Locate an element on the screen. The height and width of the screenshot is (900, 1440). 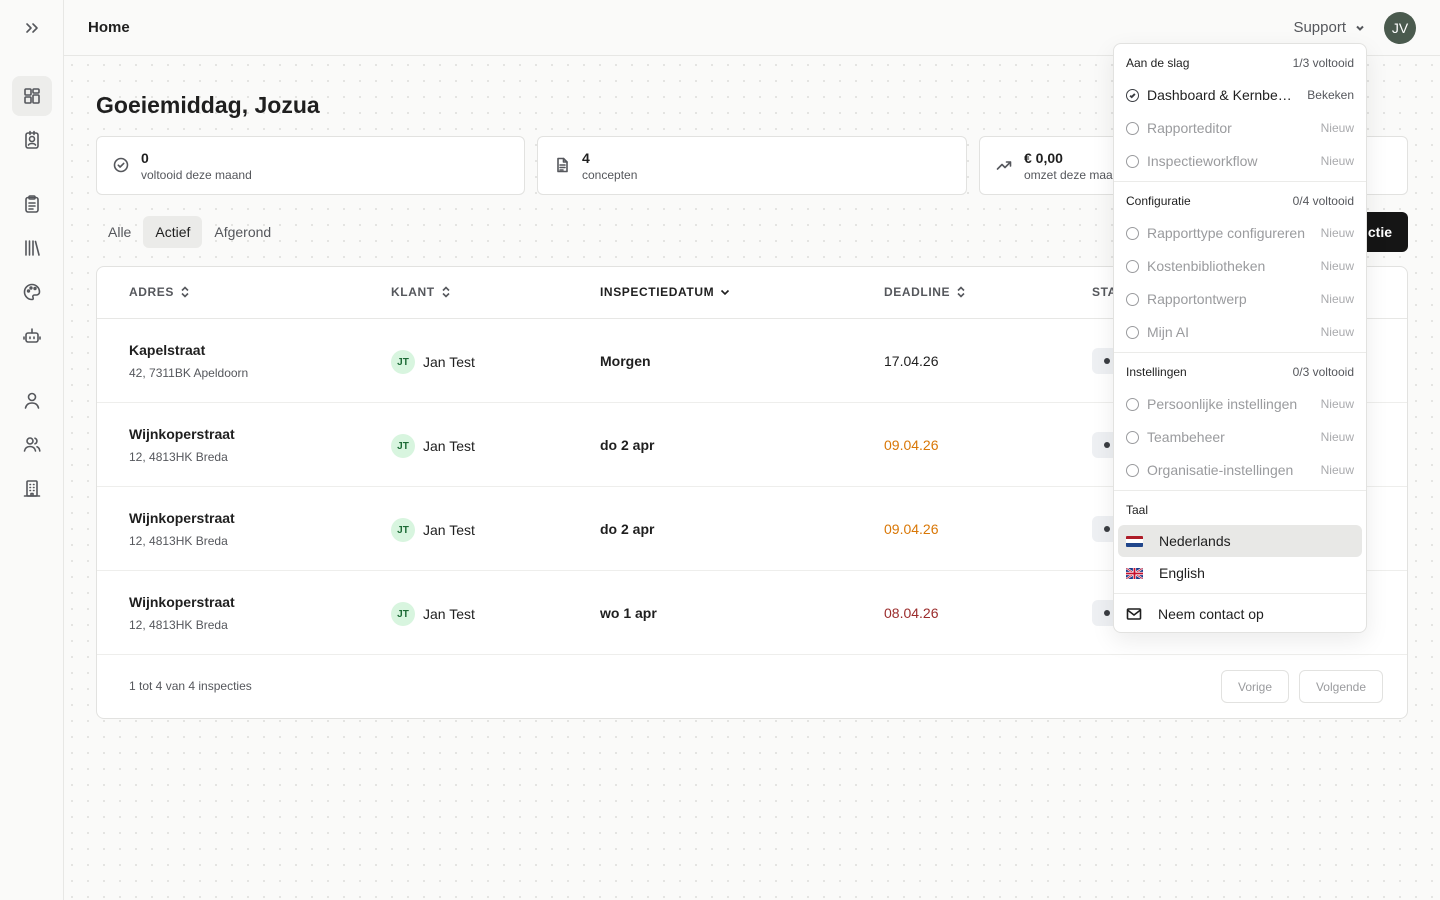
library-icon is located at coordinates (32, 248).